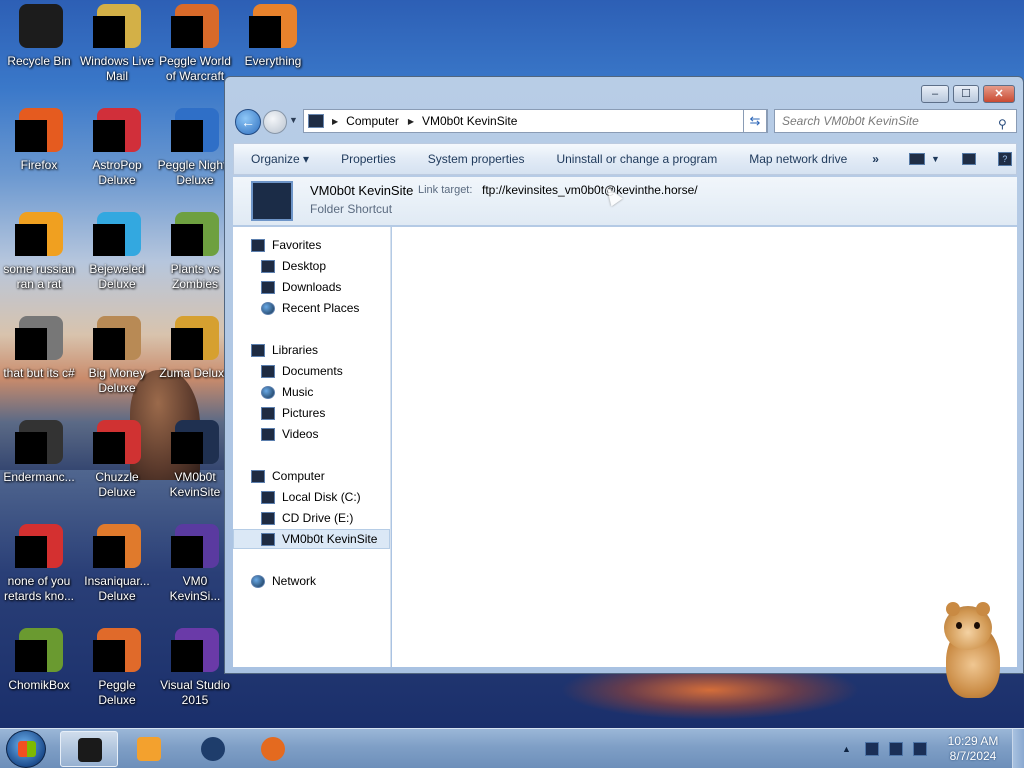 This screenshot has width=1024, height=768. I want to click on drive-icon, so click(268, 497).